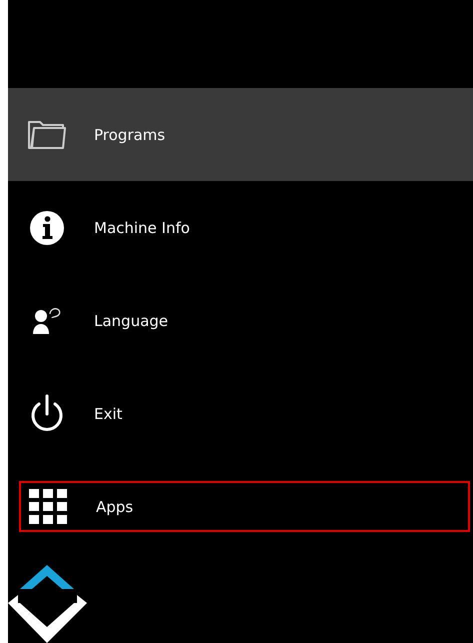  I want to click on menu-item: Language, so click(240, 320).